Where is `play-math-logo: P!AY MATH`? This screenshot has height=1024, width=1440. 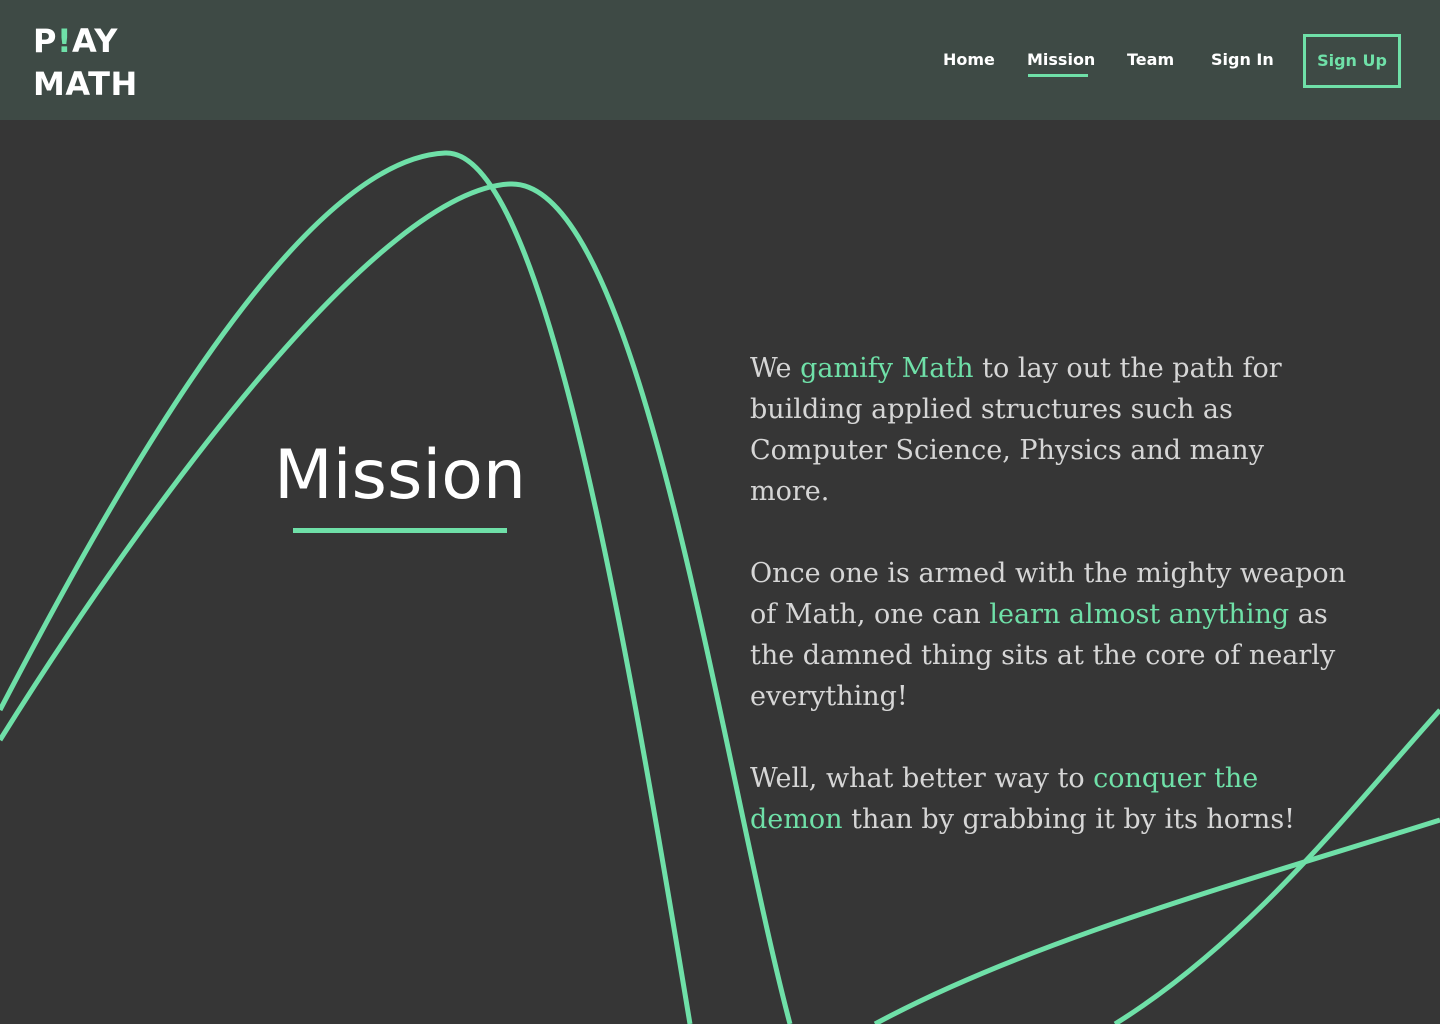
play-math-logo: P!AY MATH is located at coordinates (85, 63).